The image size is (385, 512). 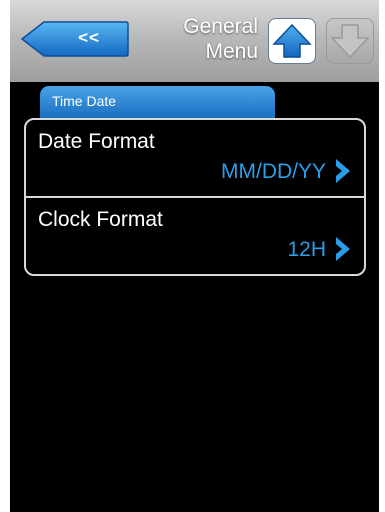 I want to click on clock-format-label: Clock Format, so click(x=100, y=219).